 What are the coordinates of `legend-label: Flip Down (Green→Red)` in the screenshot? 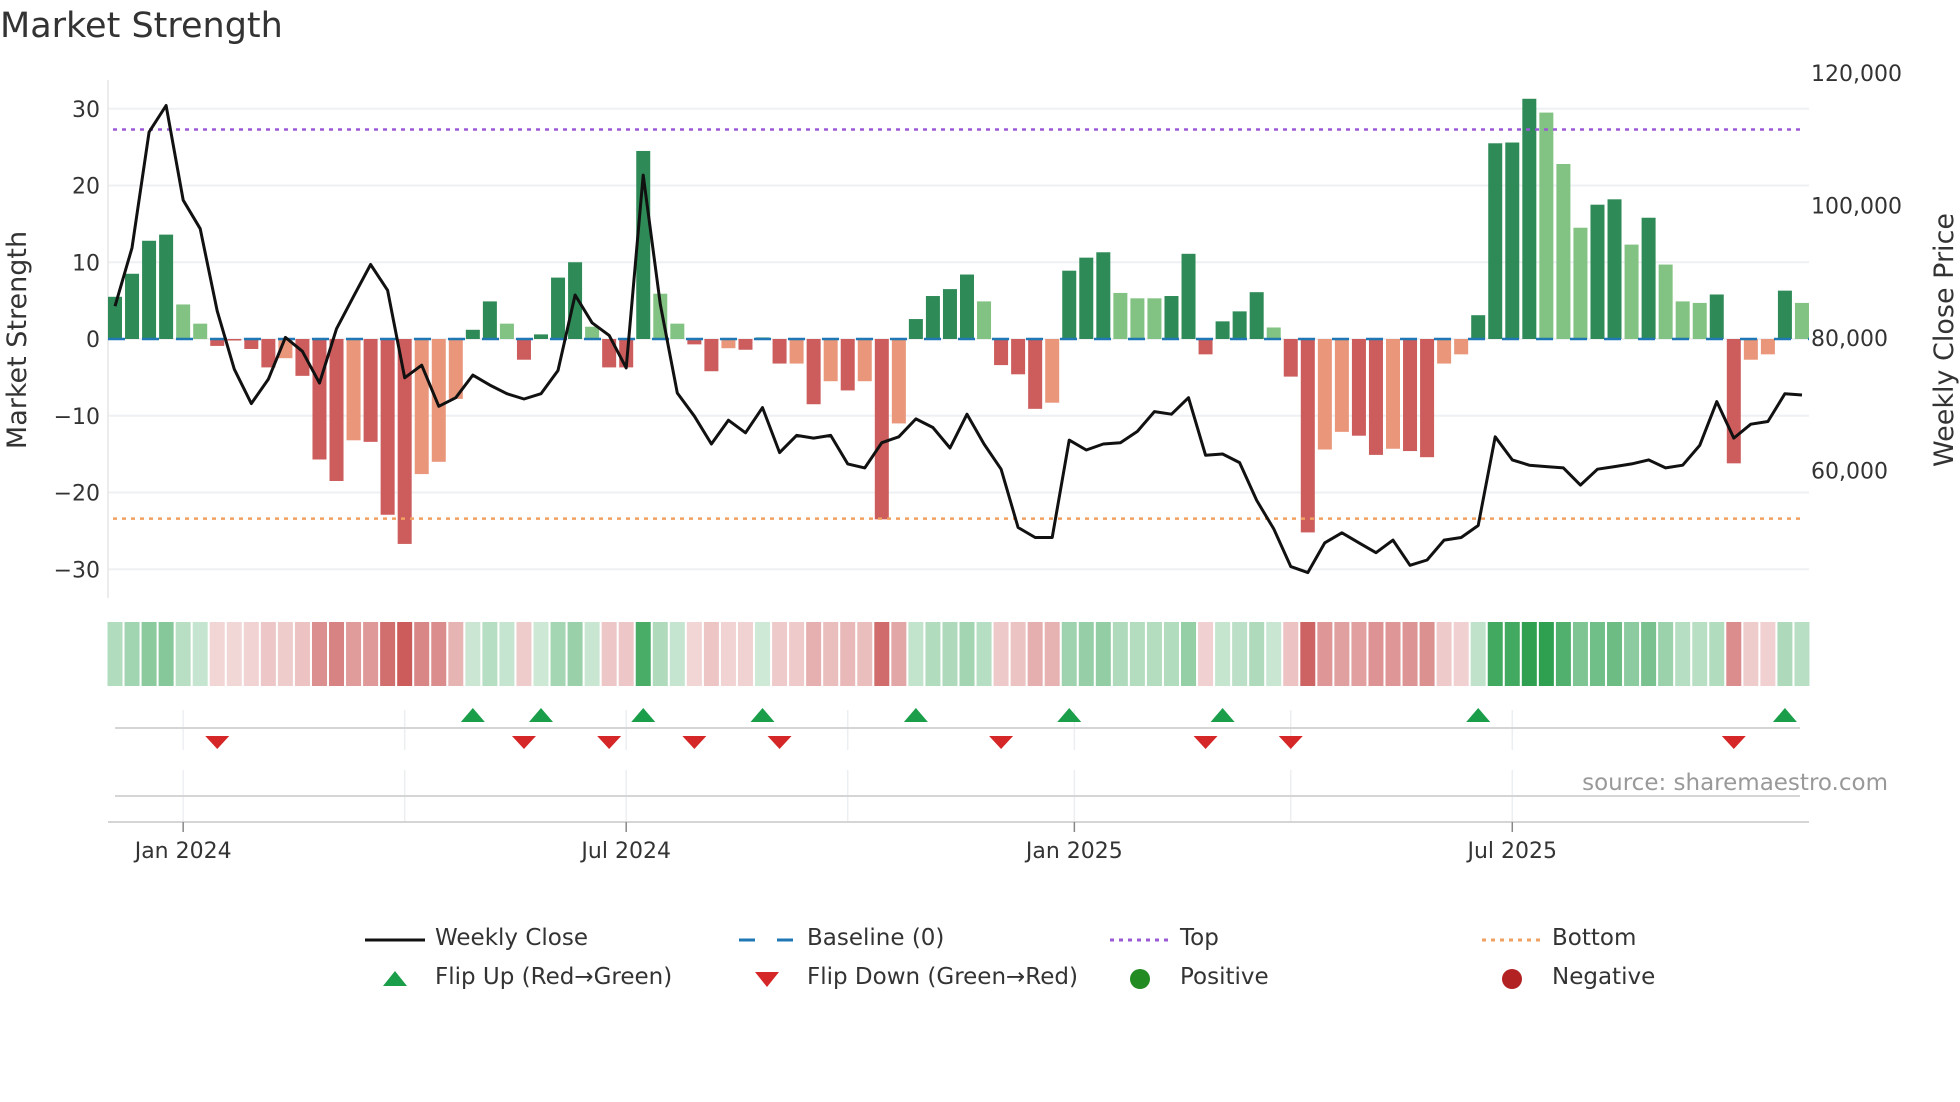 It's located at (942, 977).